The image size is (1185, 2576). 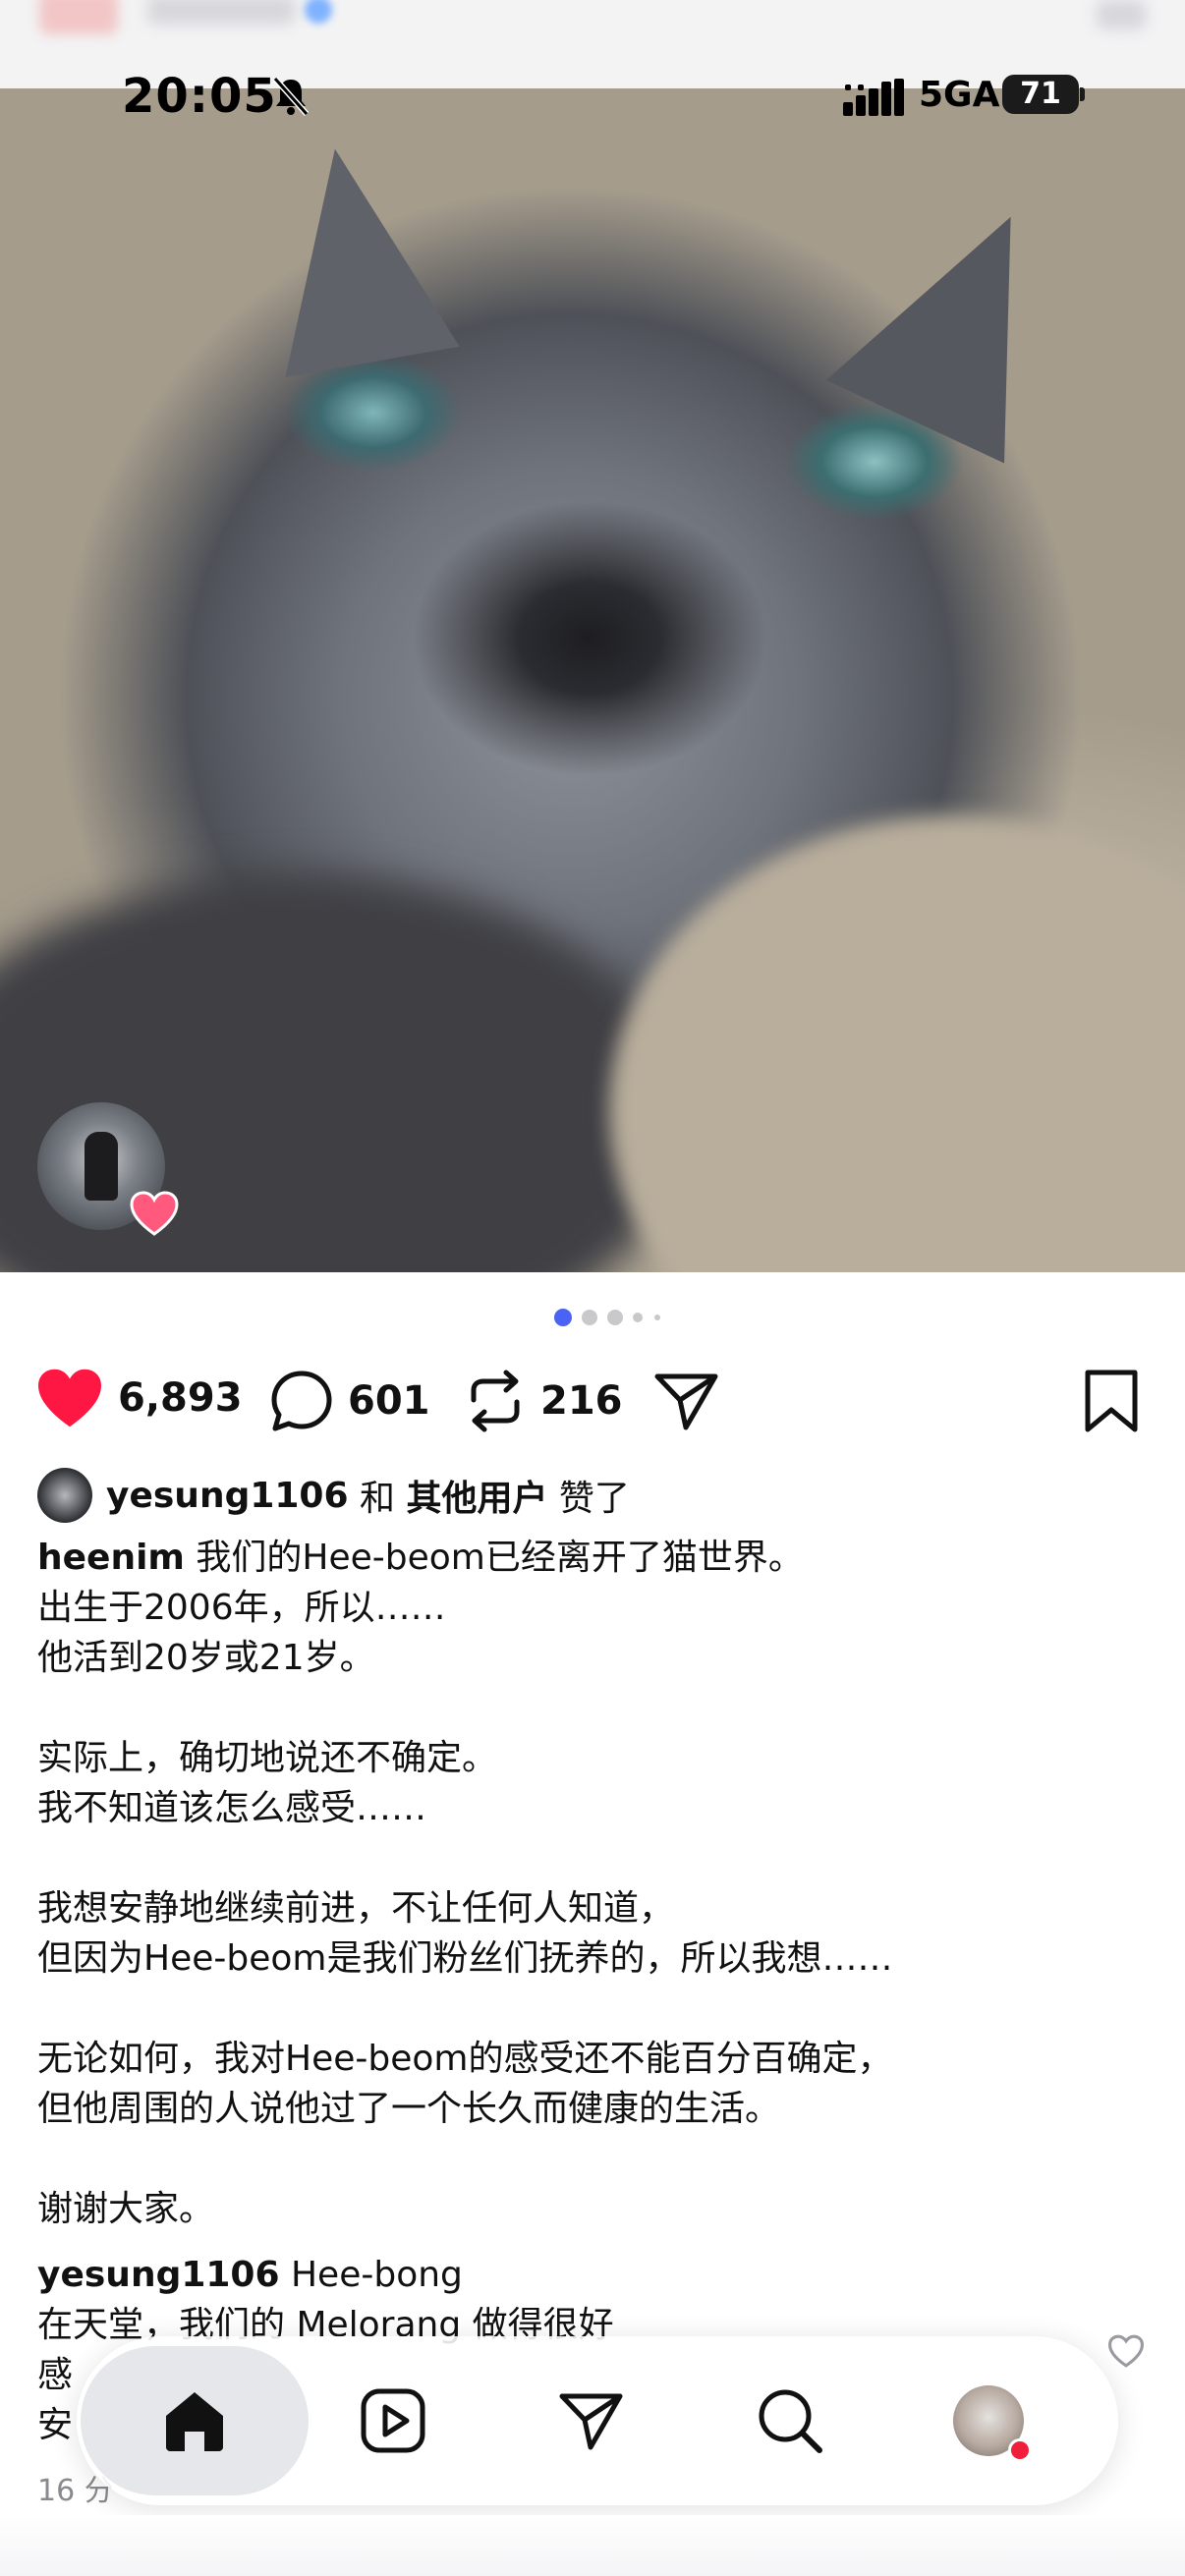 I want to click on post-actions: 6,893 601 216, so click(x=592, y=1400).